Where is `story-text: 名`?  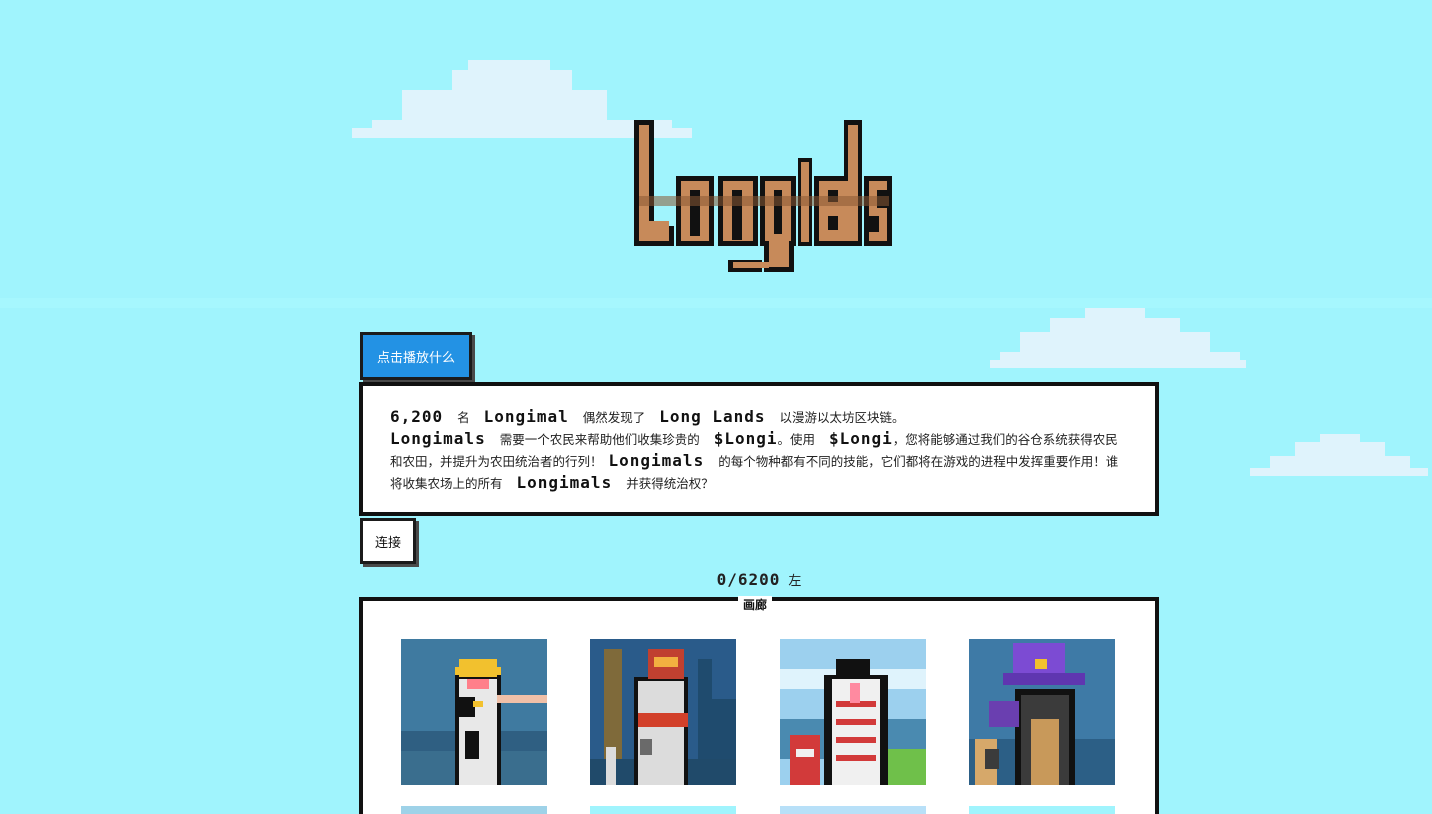
story-text: 名 is located at coordinates (463, 417).